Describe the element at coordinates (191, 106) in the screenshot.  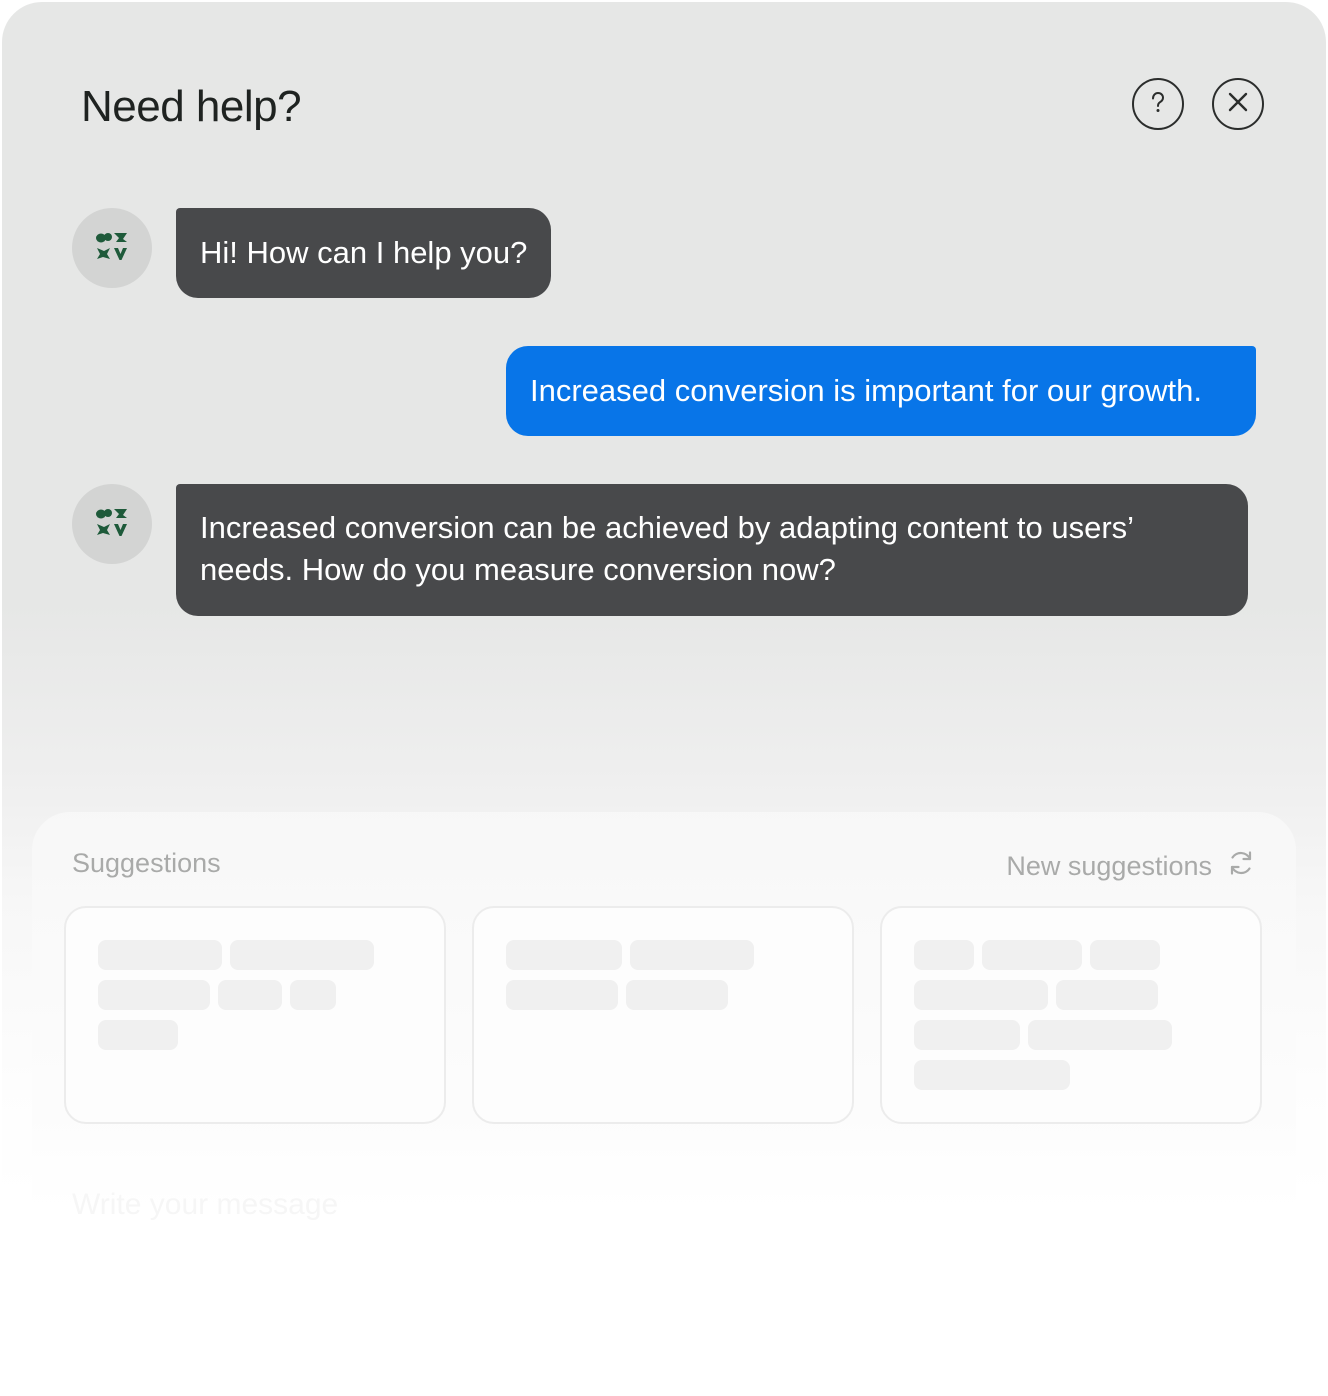
I see `page-title: Need help?` at that location.